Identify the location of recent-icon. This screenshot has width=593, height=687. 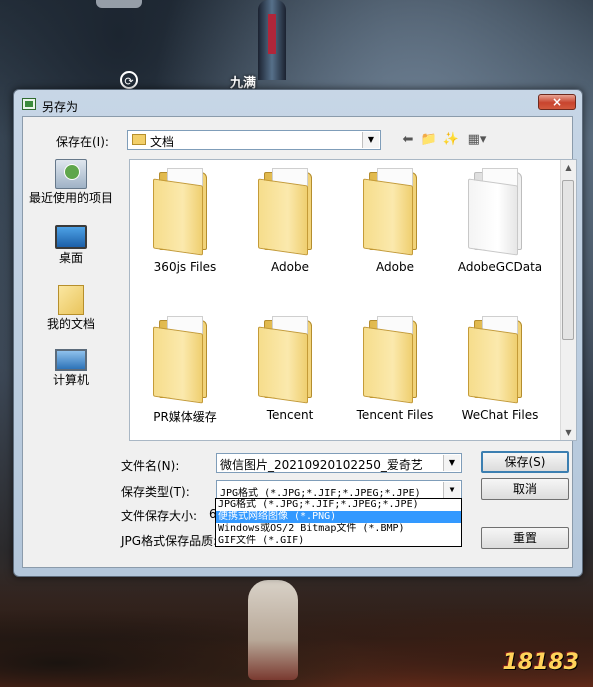
(71, 174).